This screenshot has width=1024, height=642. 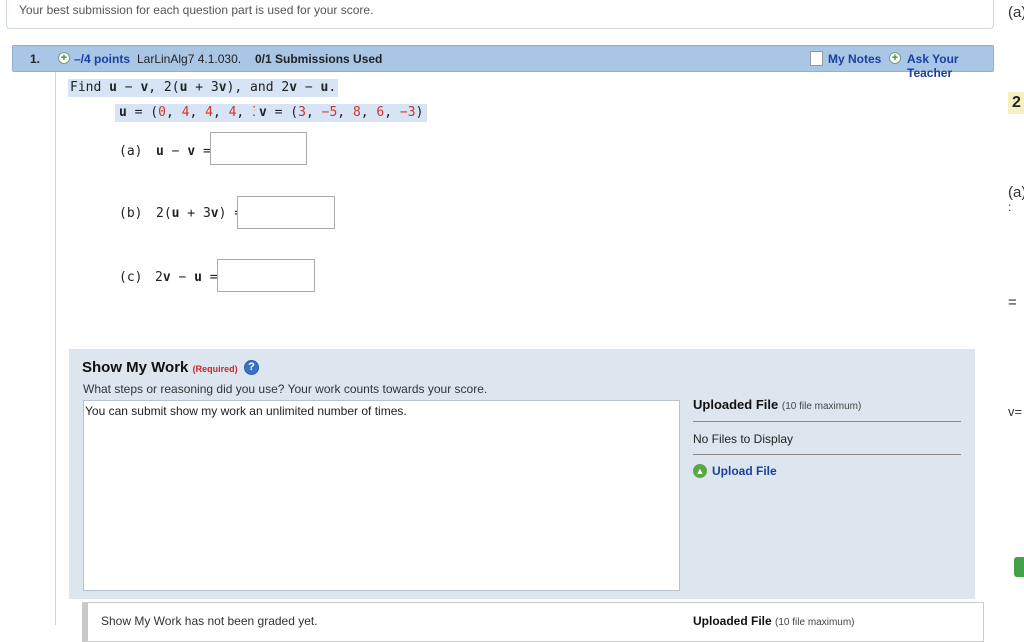 I want to click on edge-green-button, so click(x=1019, y=567).